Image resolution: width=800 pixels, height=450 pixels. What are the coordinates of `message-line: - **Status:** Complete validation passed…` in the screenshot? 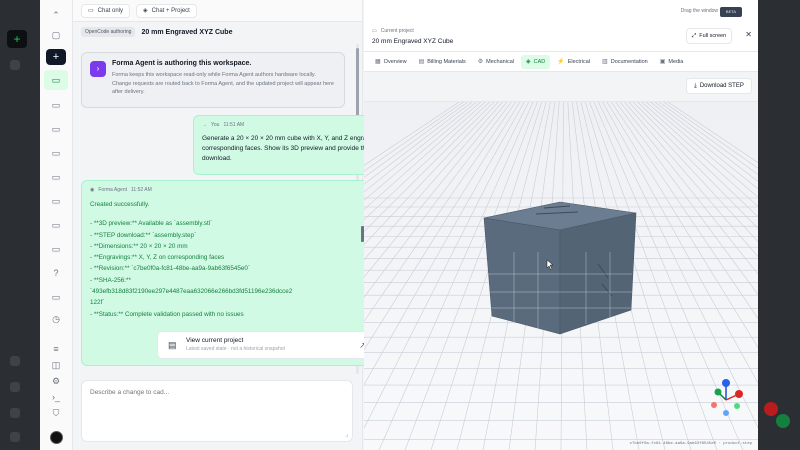 It's located at (167, 314).